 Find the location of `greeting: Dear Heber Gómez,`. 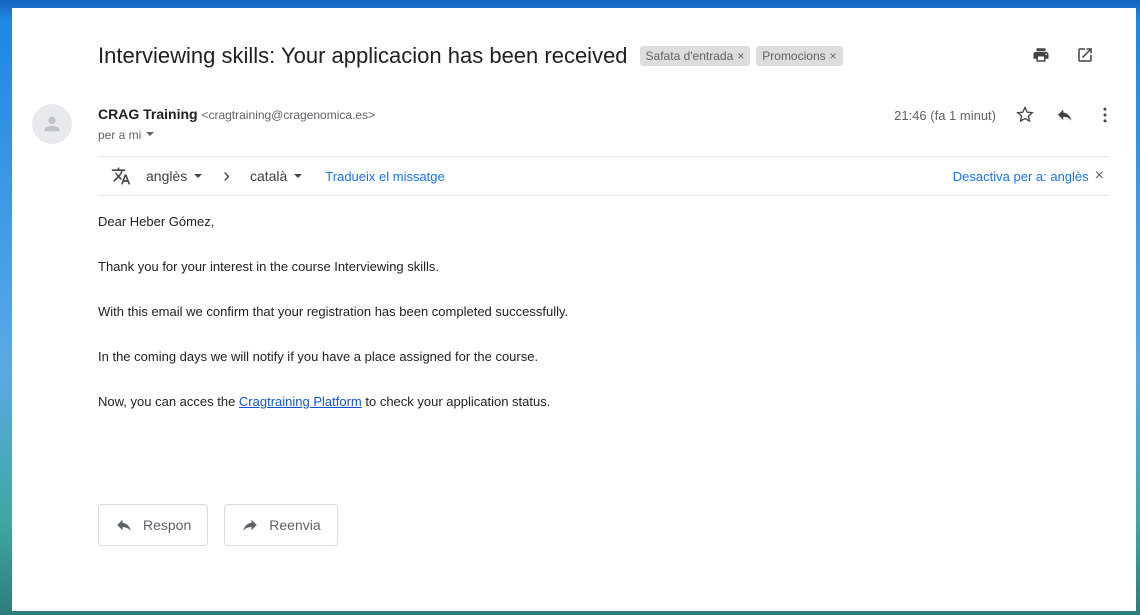

greeting: Dear Heber Gómez, is located at coordinates (156, 221).